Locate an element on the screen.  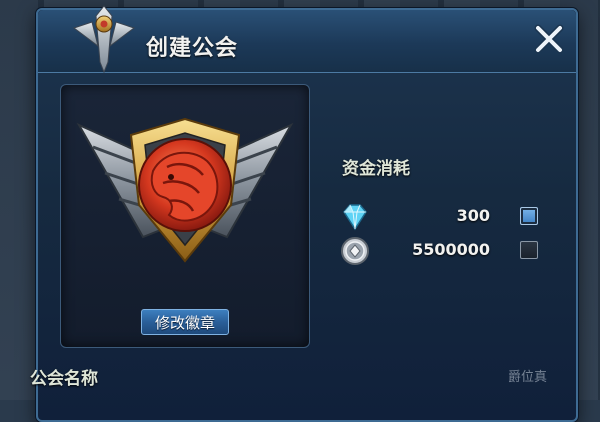
cost-option-silver: 5500000 is located at coordinates (438, 249).